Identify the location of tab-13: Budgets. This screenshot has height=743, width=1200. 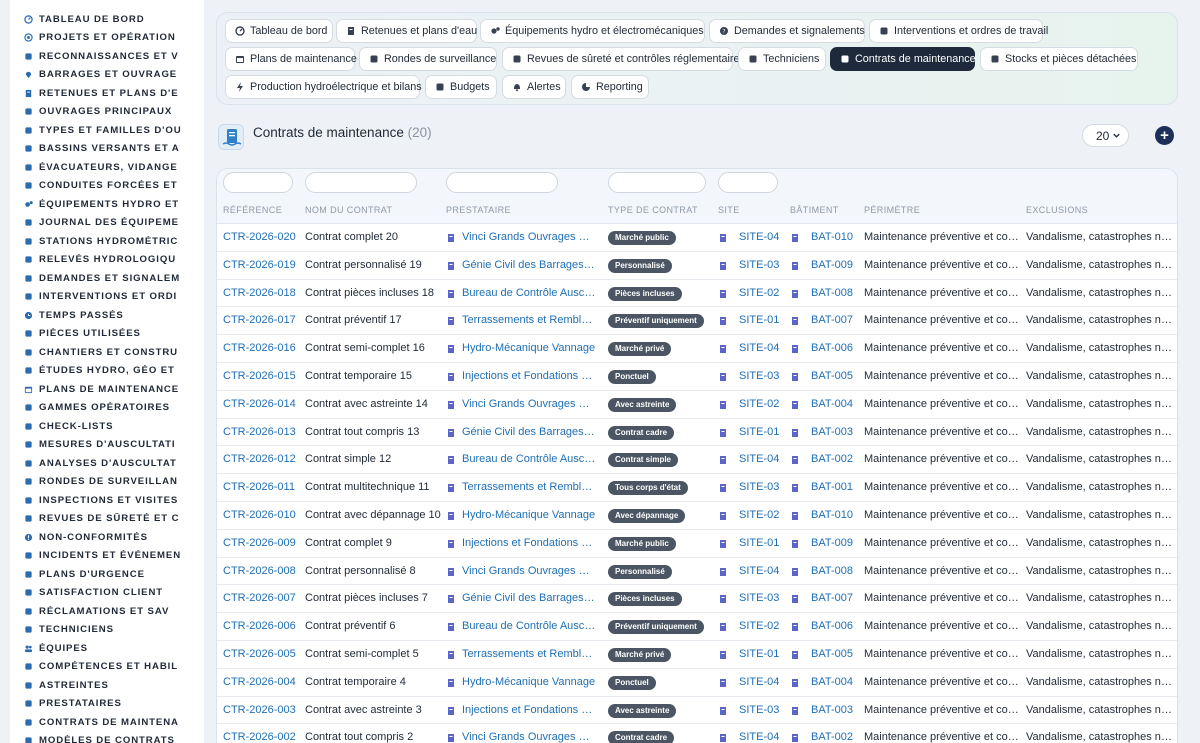
(461, 87).